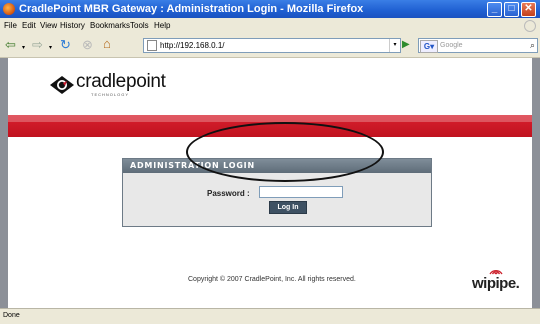 The width and height of the screenshot is (540, 324). I want to click on menu-edit: Edit, so click(29, 25).